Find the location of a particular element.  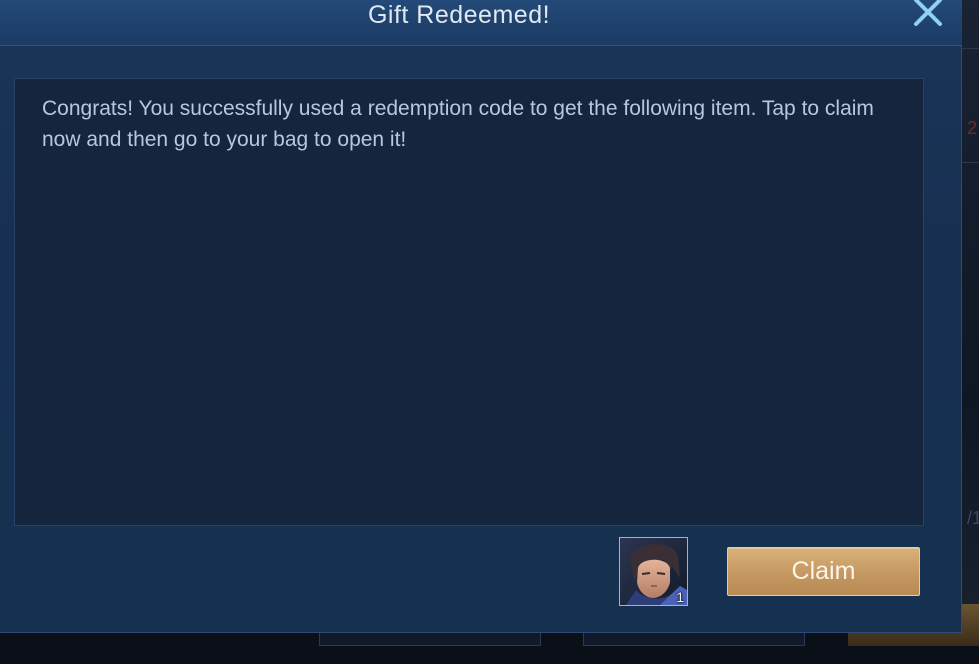

reward-quantity: 1 is located at coordinates (680, 597).